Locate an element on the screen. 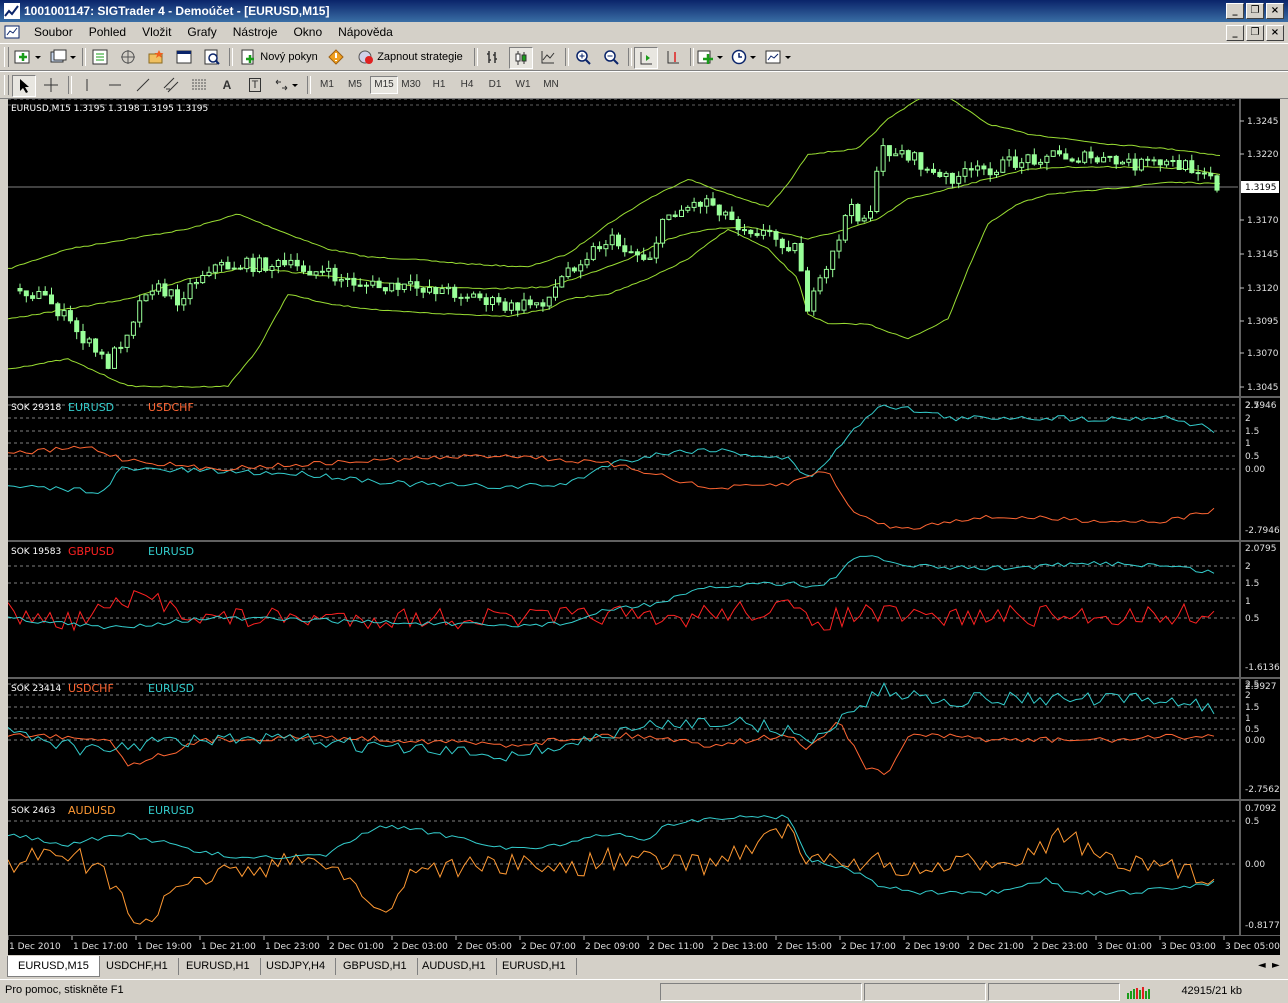 This screenshot has width=1288, height=1003. mdi-restore-button: ❐ is located at coordinates (1255, 33).